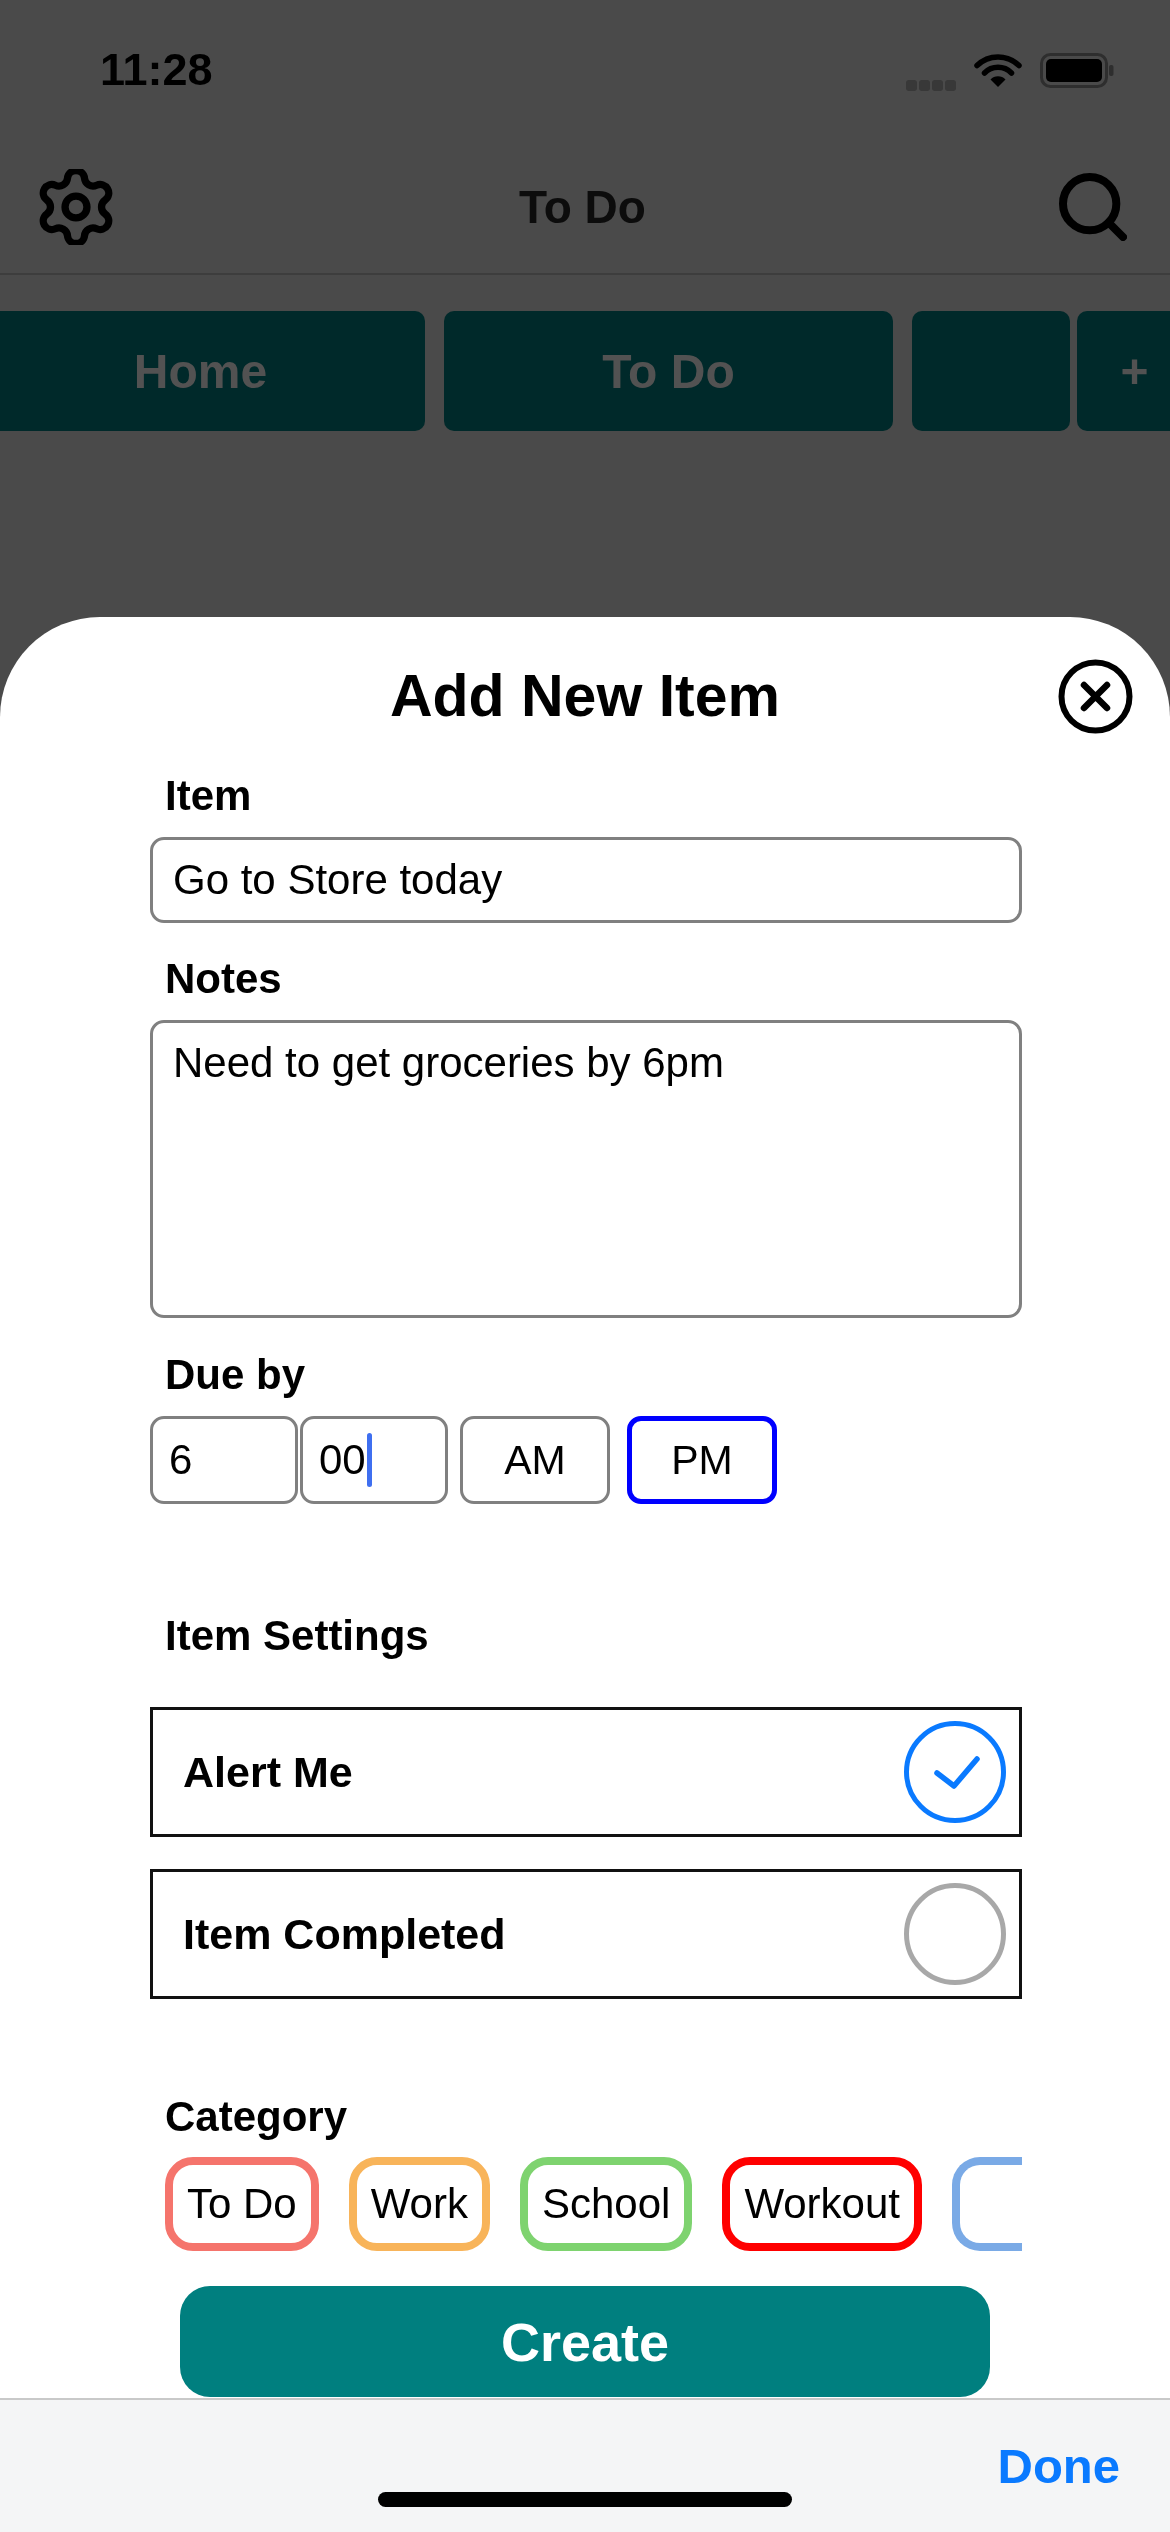 The width and height of the screenshot is (1170, 2532). Describe the element at coordinates (419, 2204) in the screenshot. I see `category-chip: Work` at that location.